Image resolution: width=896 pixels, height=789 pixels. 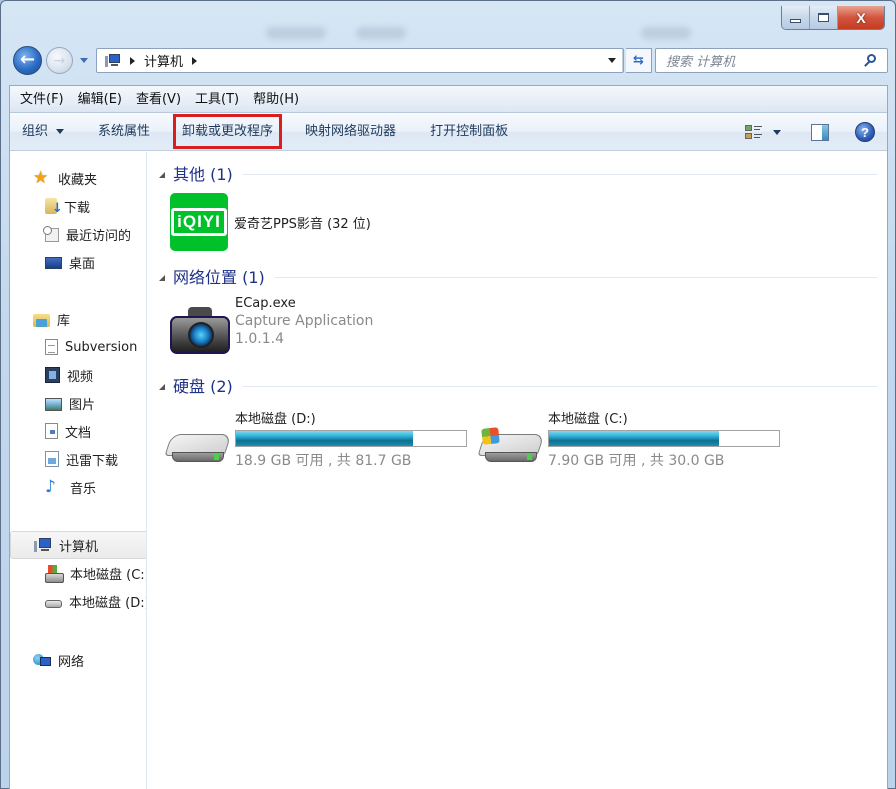 I want to click on forward-button: →, so click(x=59, y=60).